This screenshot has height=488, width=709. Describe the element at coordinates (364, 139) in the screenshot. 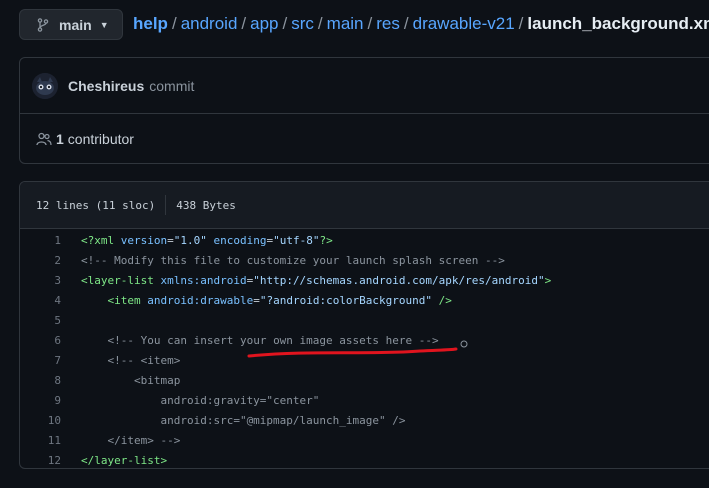

I see `contributors-row: 1 contributor` at that location.